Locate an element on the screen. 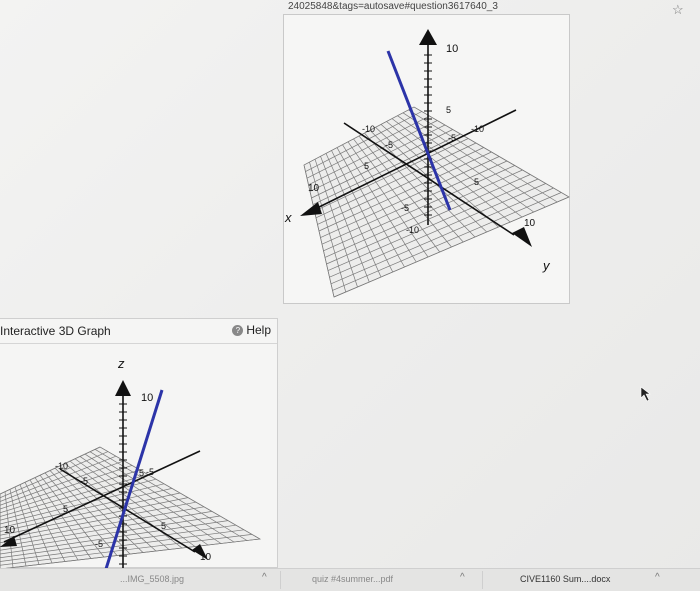 The height and width of the screenshot is (591, 700). help-label: Help is located at coordinates (258, 330).